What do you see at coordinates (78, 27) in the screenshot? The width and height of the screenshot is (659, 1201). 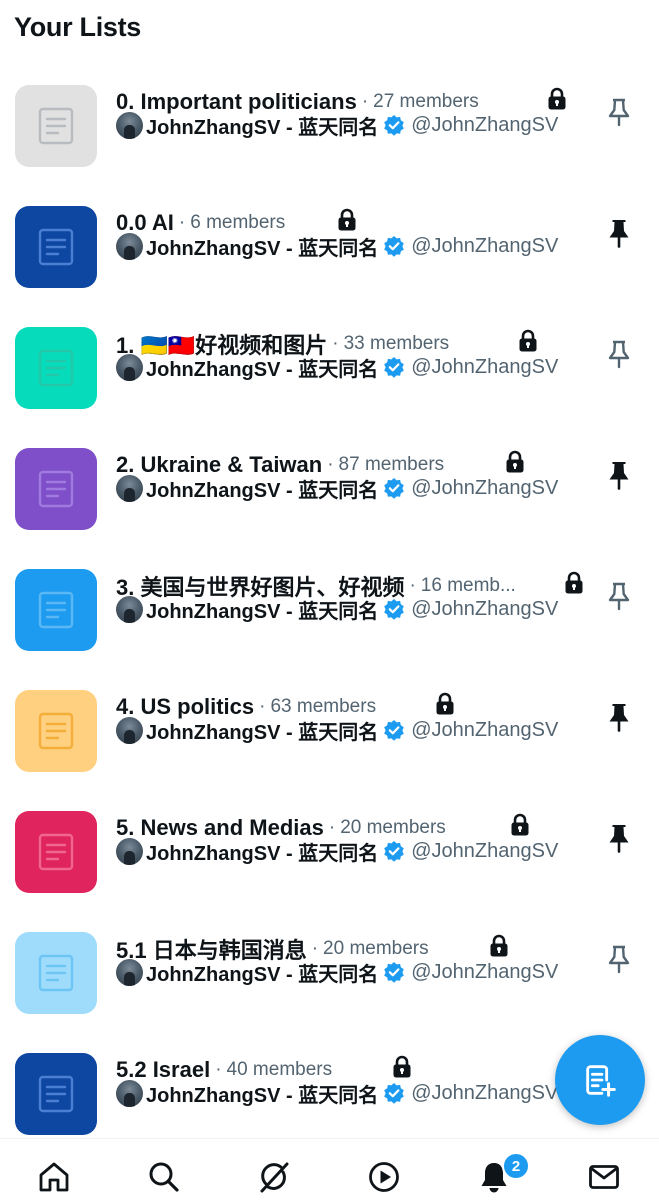 I see `page-title: Your Lists` at bounding box center [78, 27].